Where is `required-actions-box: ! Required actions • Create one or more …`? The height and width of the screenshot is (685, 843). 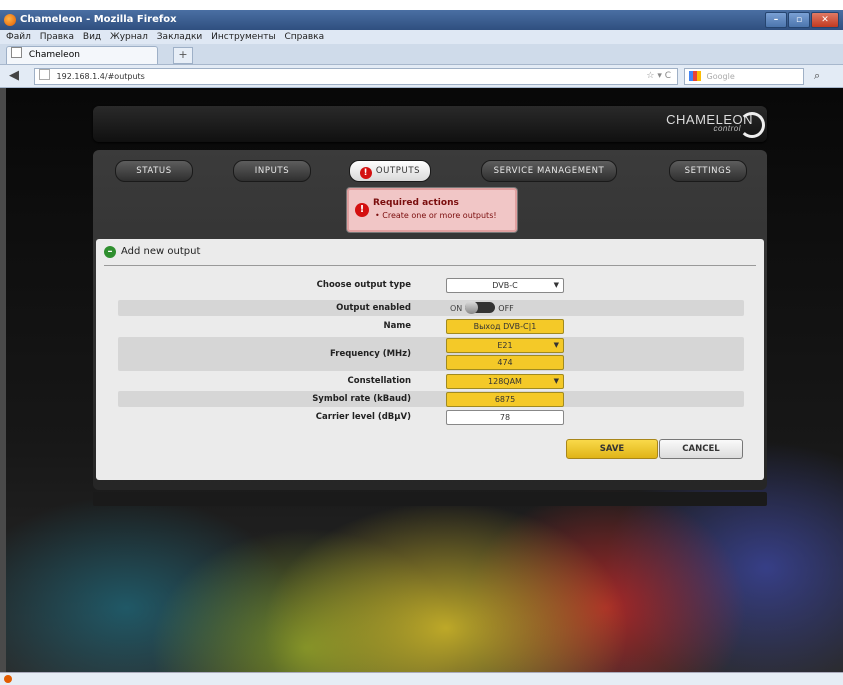
required-actions-box: ! Required actions • Create one or more … is located at coordinates (432, 210).